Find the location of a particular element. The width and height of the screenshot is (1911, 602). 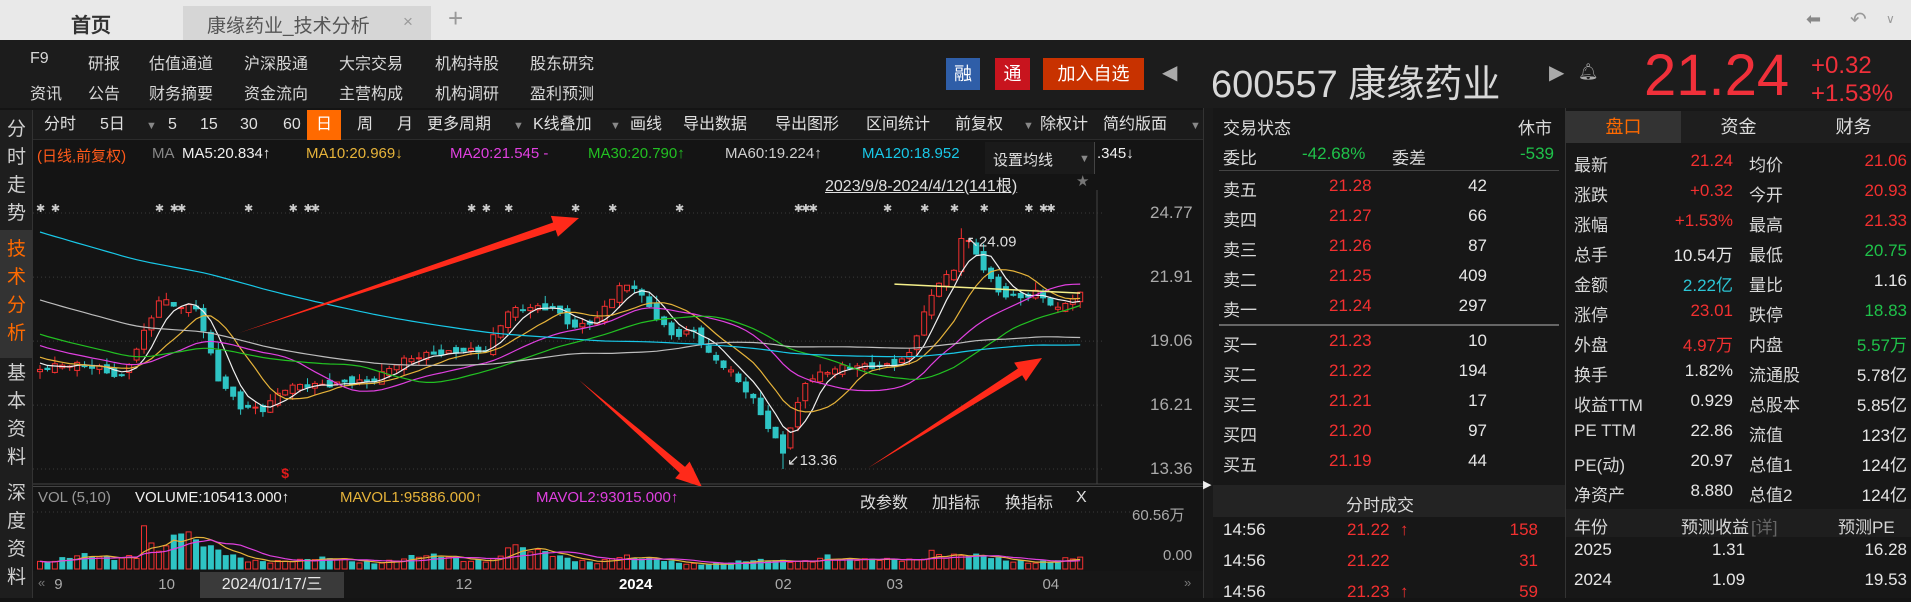

pane-divider is located at coordinates (618, 486).